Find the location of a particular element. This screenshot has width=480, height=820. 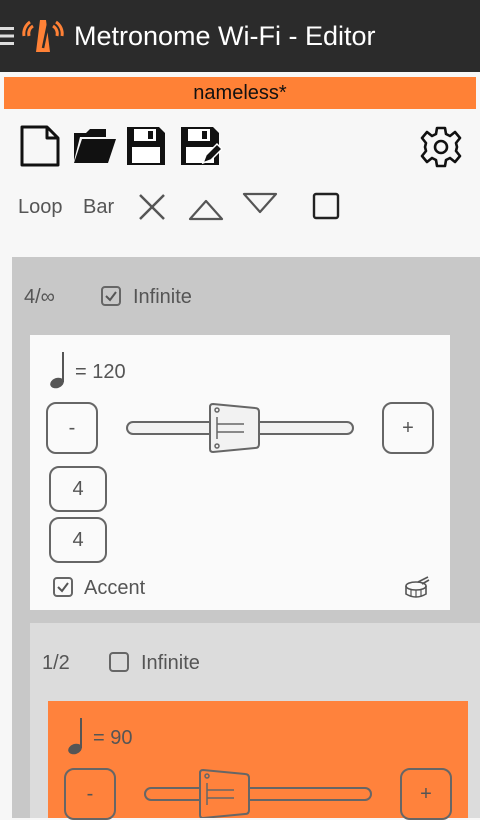

bar-button: Bar is located at coordinates (98, 207).